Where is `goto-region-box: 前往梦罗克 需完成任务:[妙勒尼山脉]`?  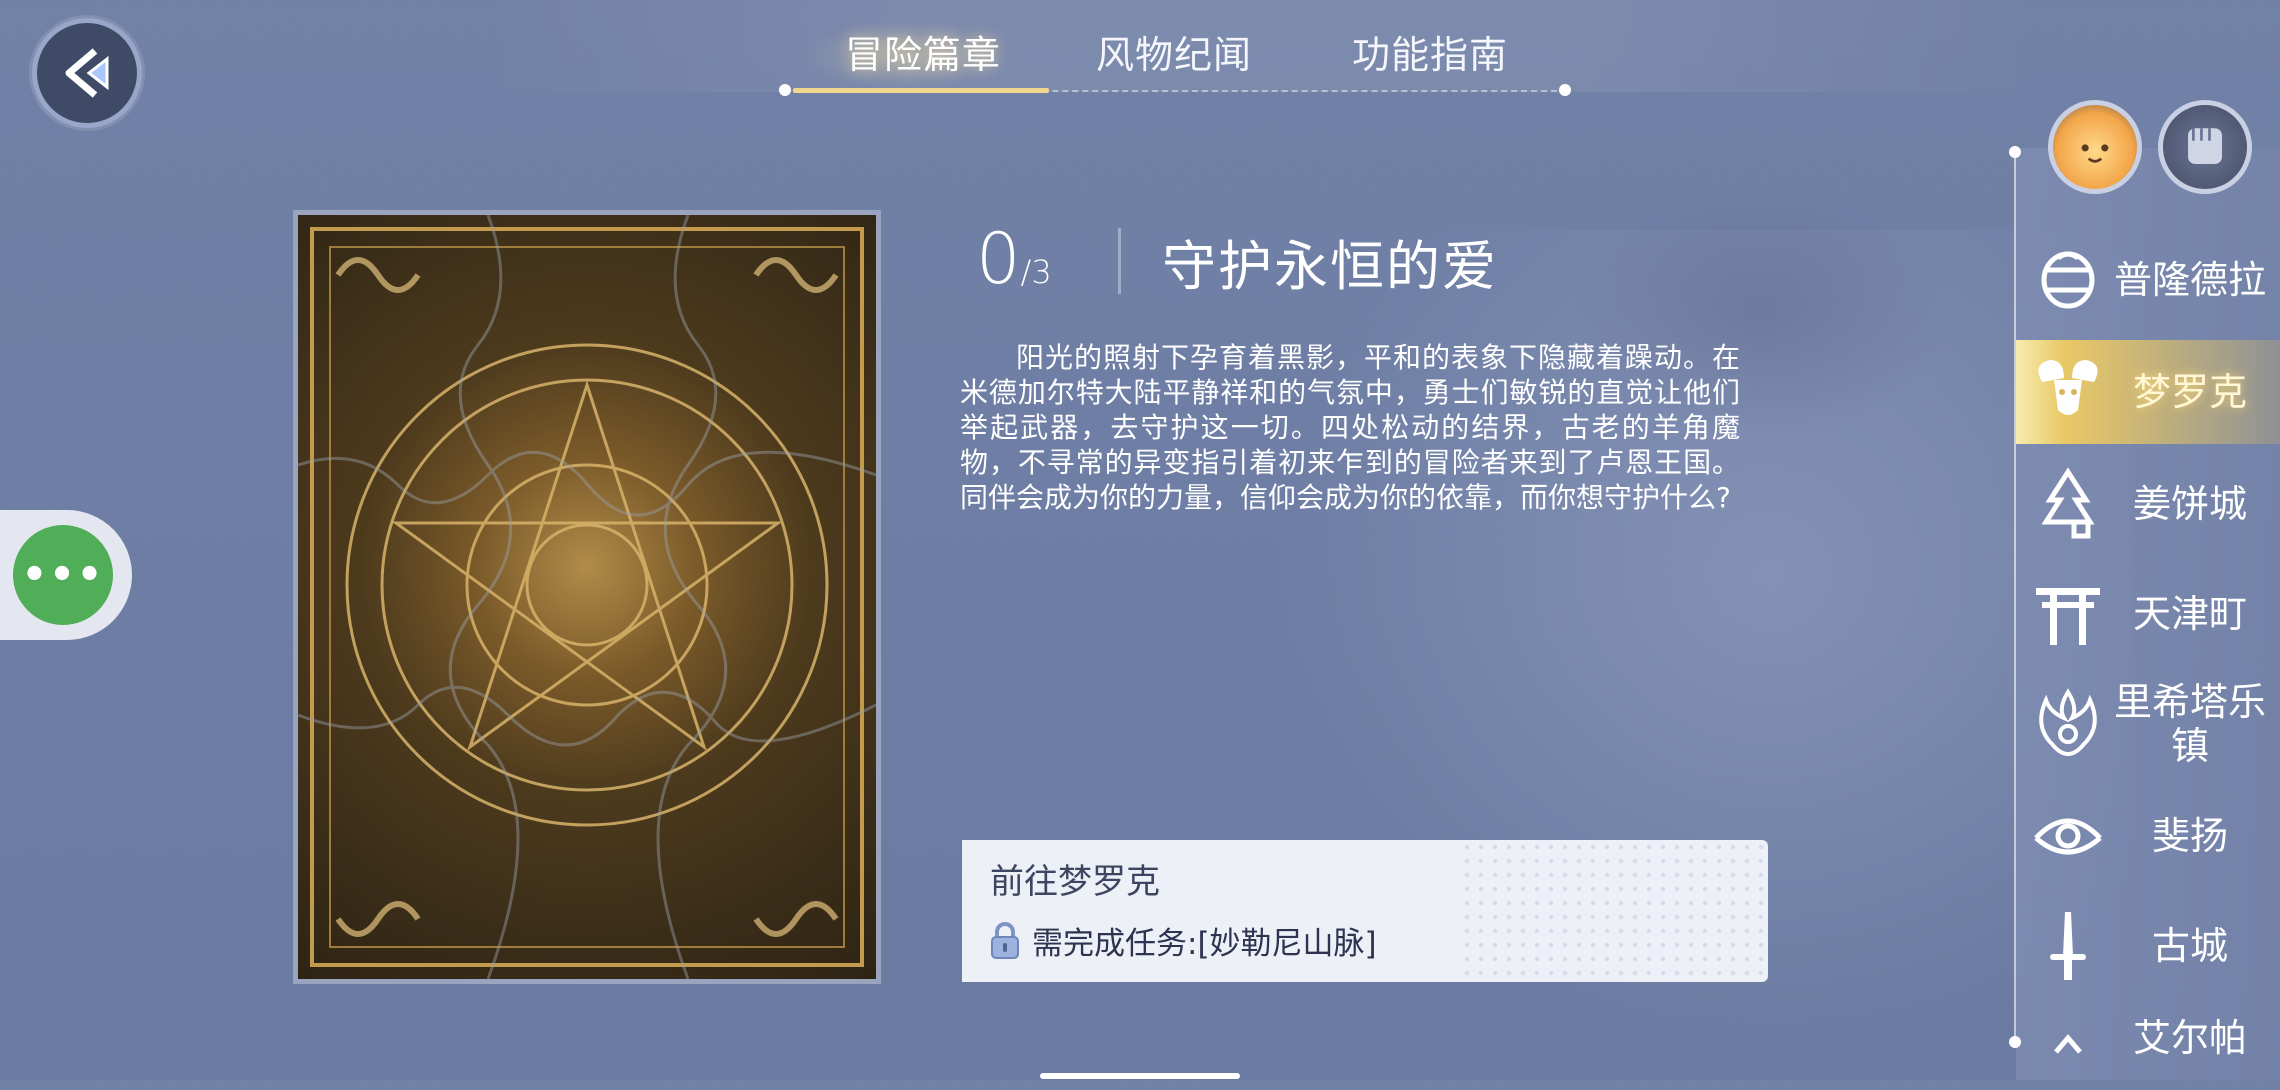 goto-region-box: 前往梦罗克 需完成任务:[妙勒尼山脉] is located at coordinates (1365, 911).